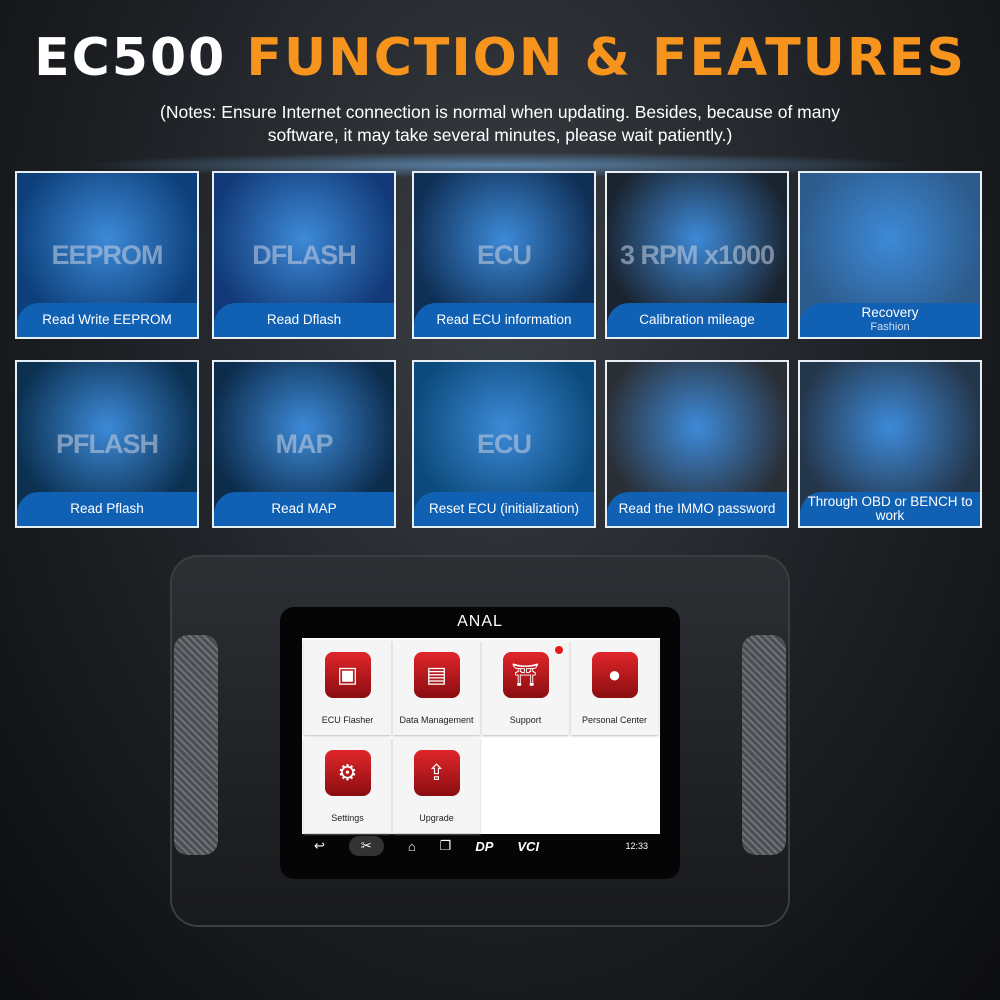 This screenshot has height=1000, width=1000. I want to click on left-grip, so click(196, 745).